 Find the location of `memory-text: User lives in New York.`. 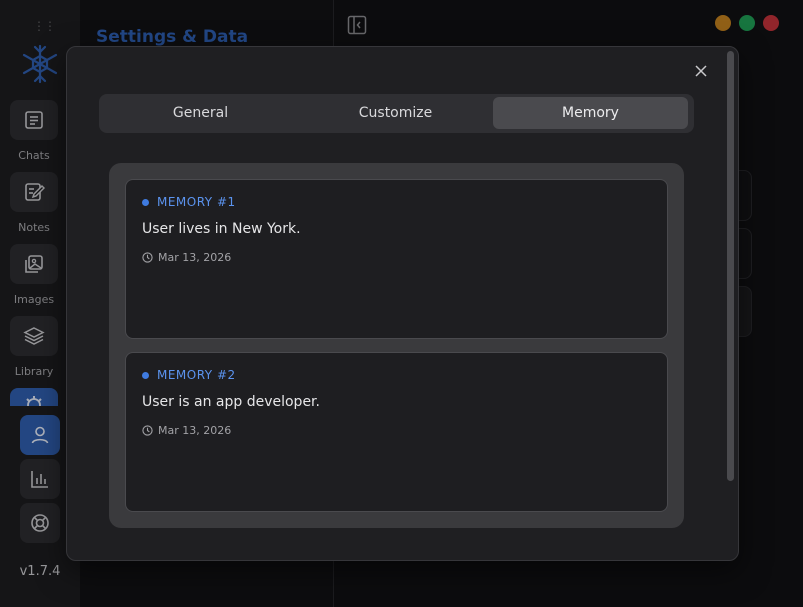

memory-text: User lives in New York. is located at coordinates (221, 229).